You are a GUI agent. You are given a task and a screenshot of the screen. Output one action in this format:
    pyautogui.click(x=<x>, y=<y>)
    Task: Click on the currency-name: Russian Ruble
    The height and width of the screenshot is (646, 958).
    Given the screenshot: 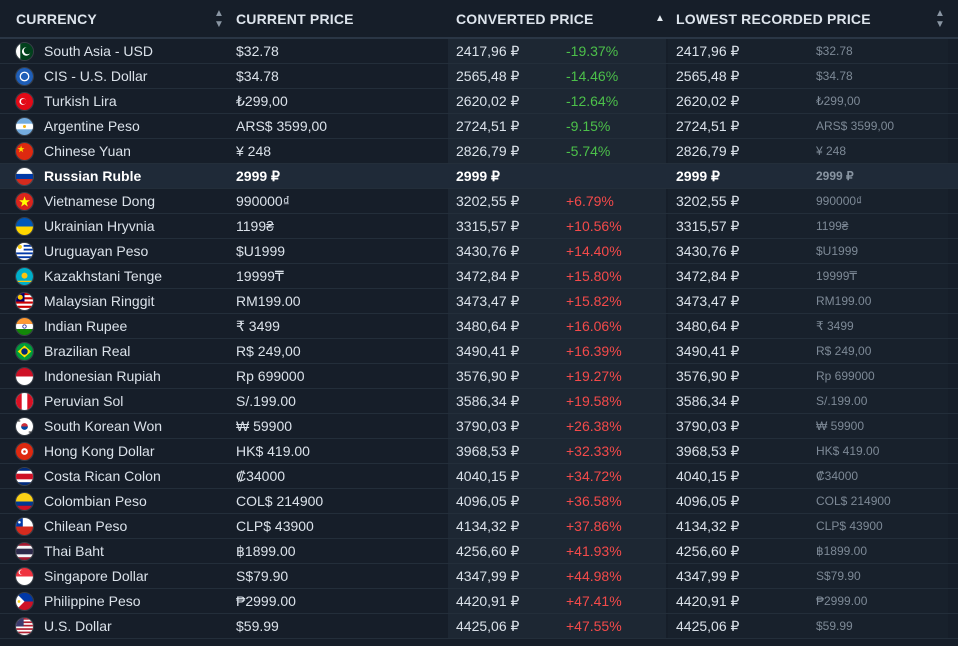 What is the action you would take?
    pyautogui.click(x=93, y=176)
    